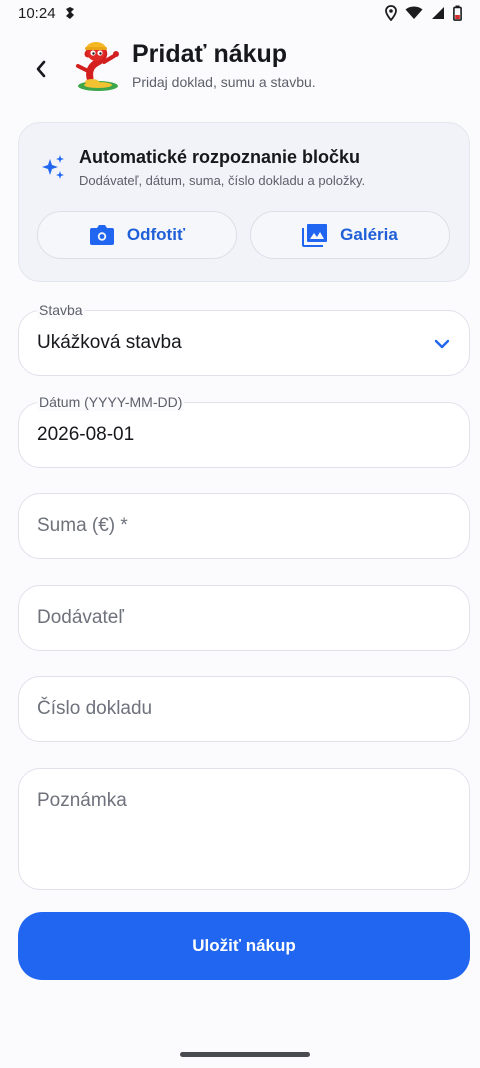 The width and height of the screenshot is (480, 1068). I want to click on cislo-dokladu-field: Číslo dokladu, so click(244, 709).